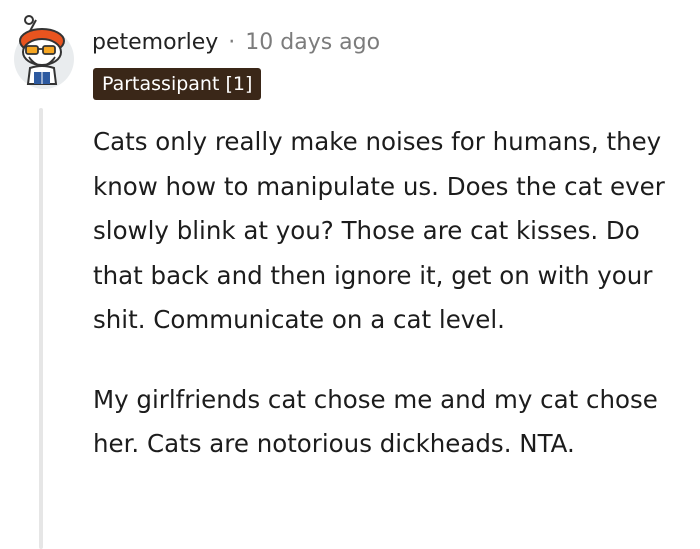  Describe the element at coordinates (177, 84) in the screenshot. I see `user-flair: Partassipant [1]` at that location.